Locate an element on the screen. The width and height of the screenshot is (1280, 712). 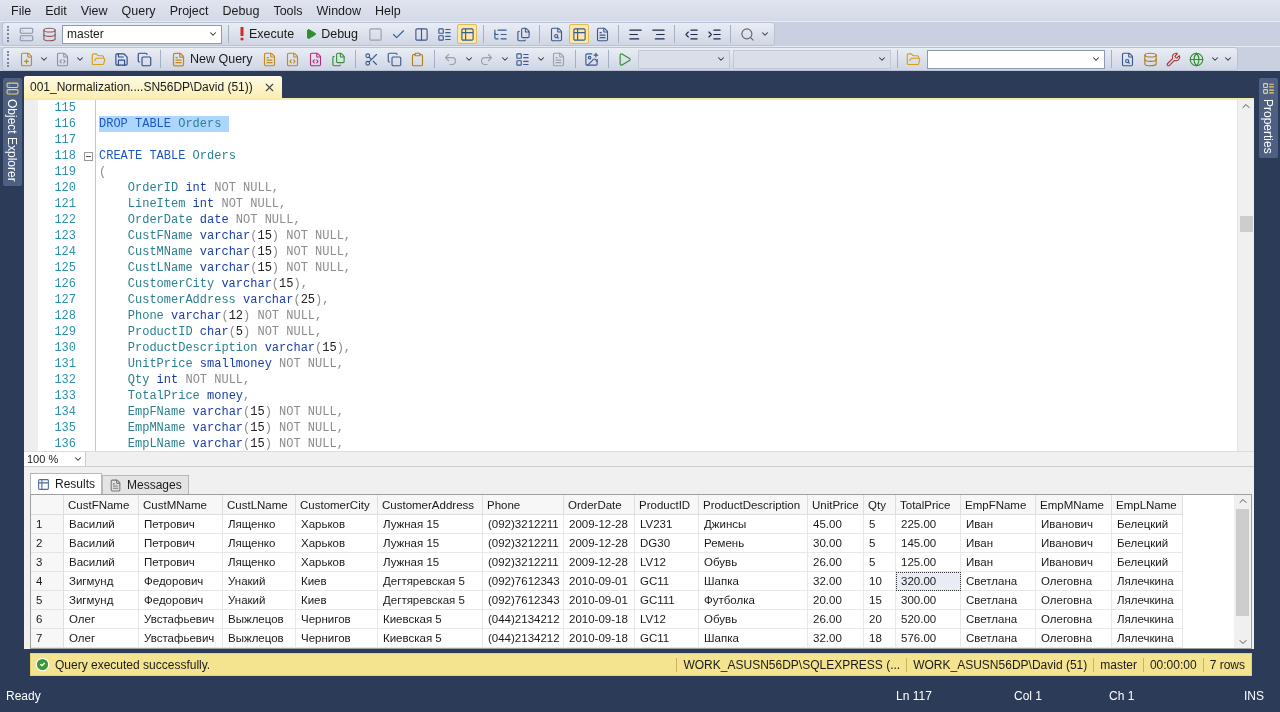
column-header: ProductID is located at coordinates (667, 505).